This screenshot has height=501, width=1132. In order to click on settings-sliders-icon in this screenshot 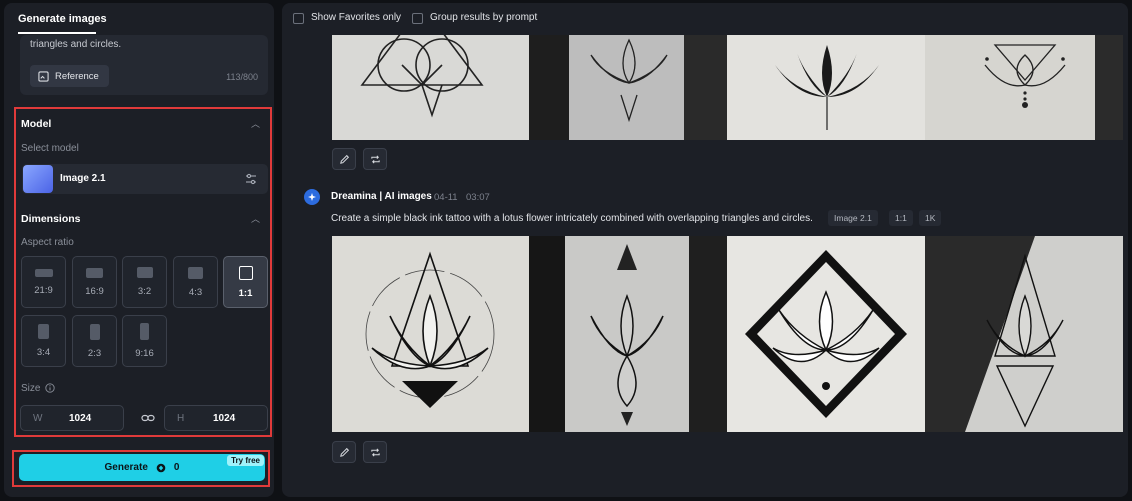, I will do `click(251, 179)`.